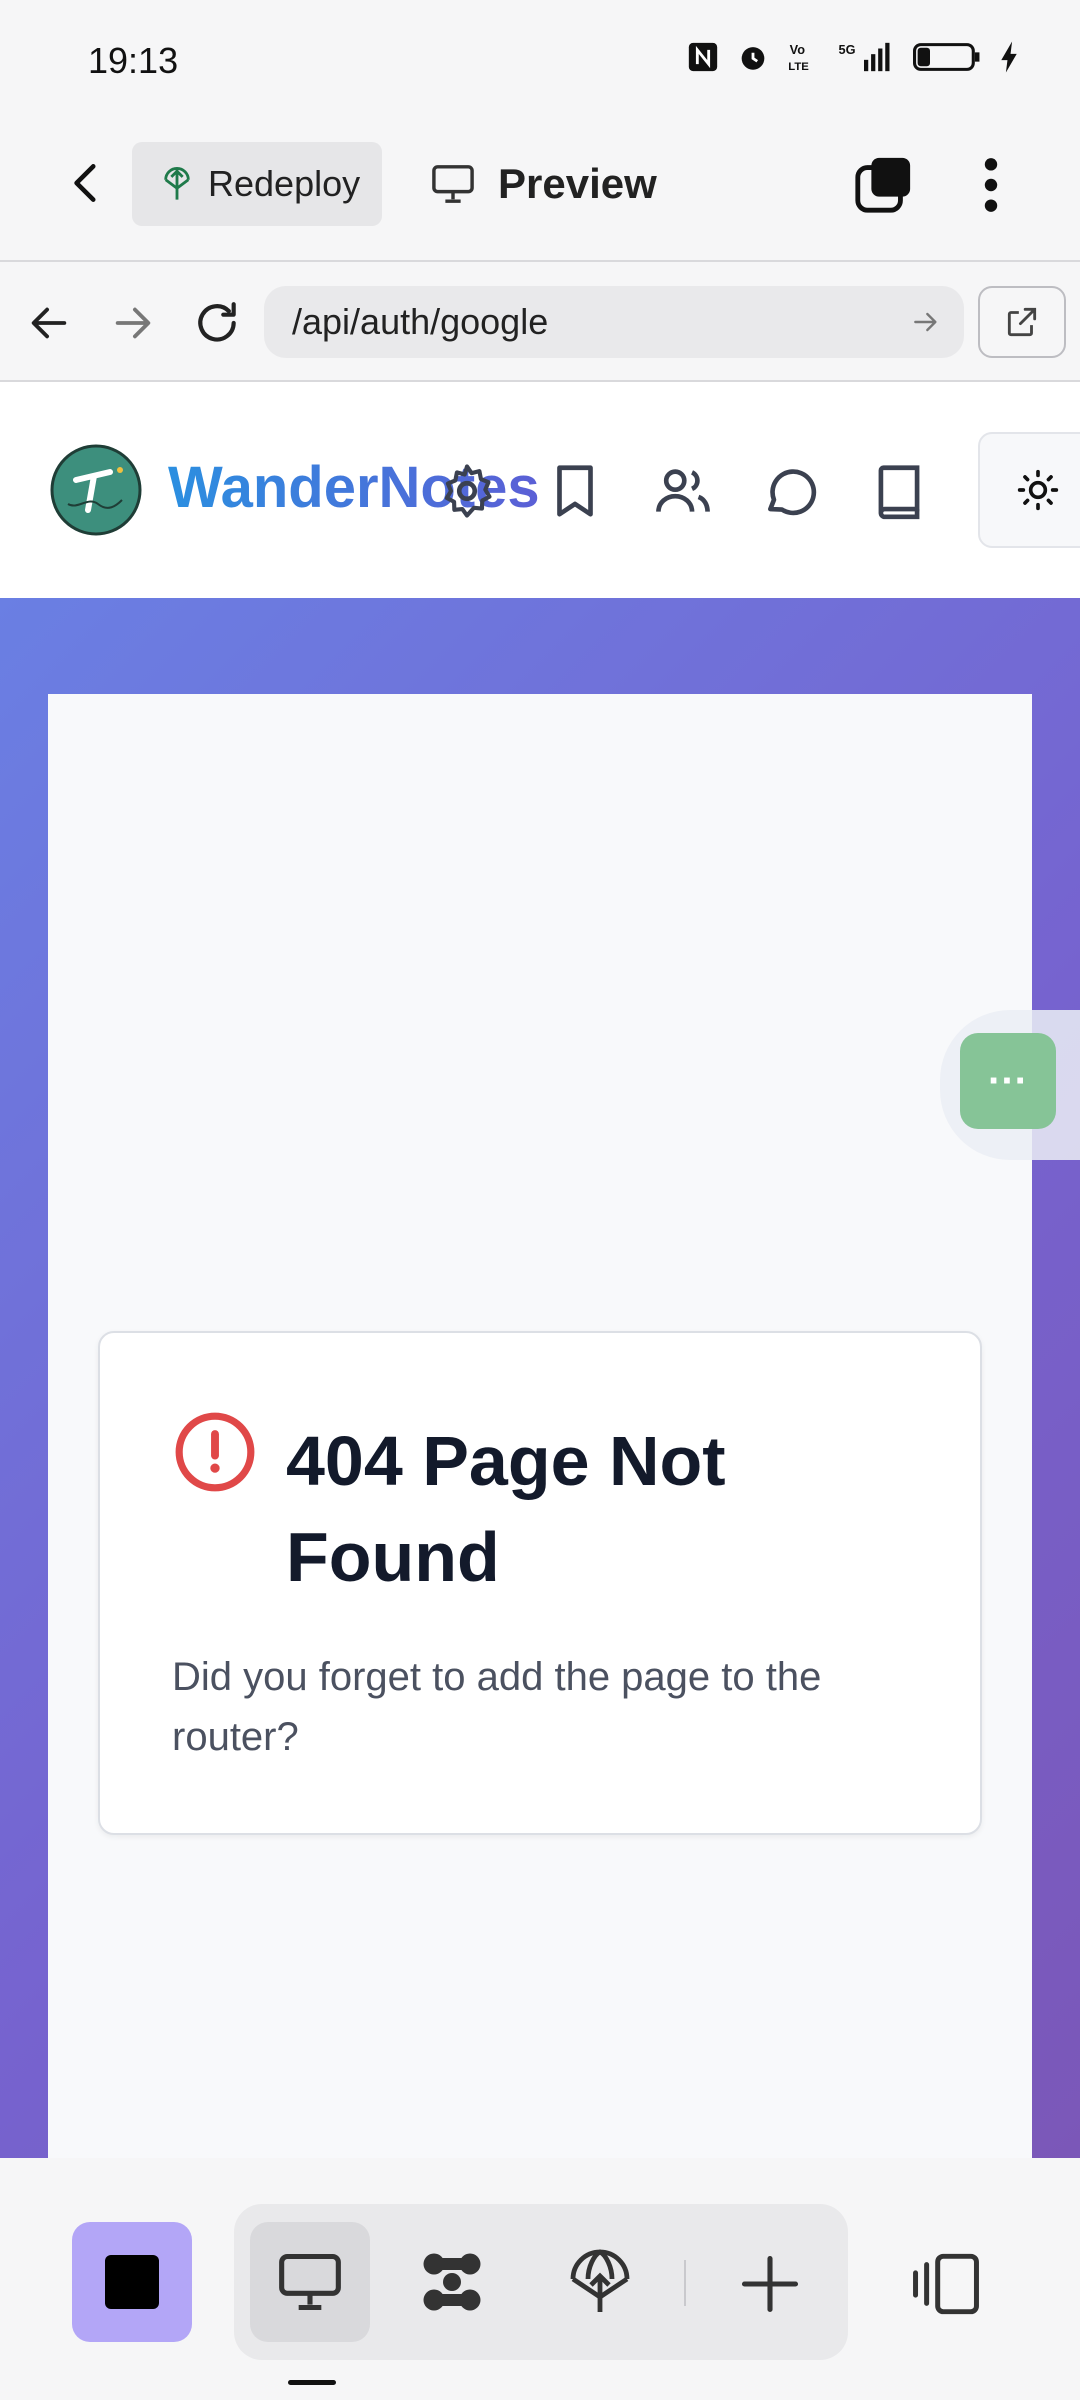  What do you see at coordinates (791, 491) in the screenshot?
I see `chat-icon` at bounding box center [791, 491].